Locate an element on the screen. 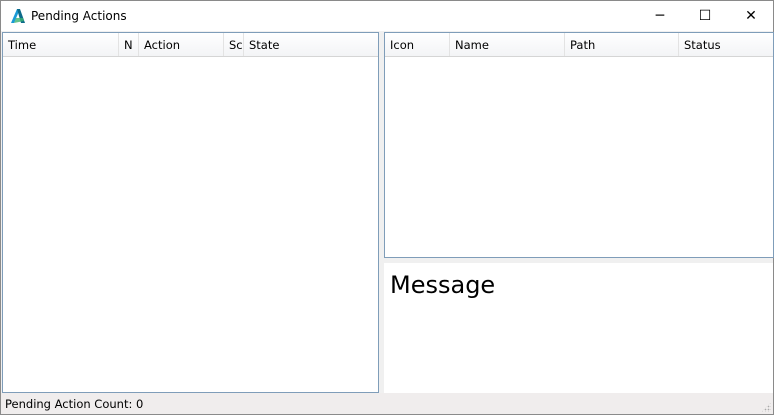  app-logo-icon is located at coordinates (18, 16).